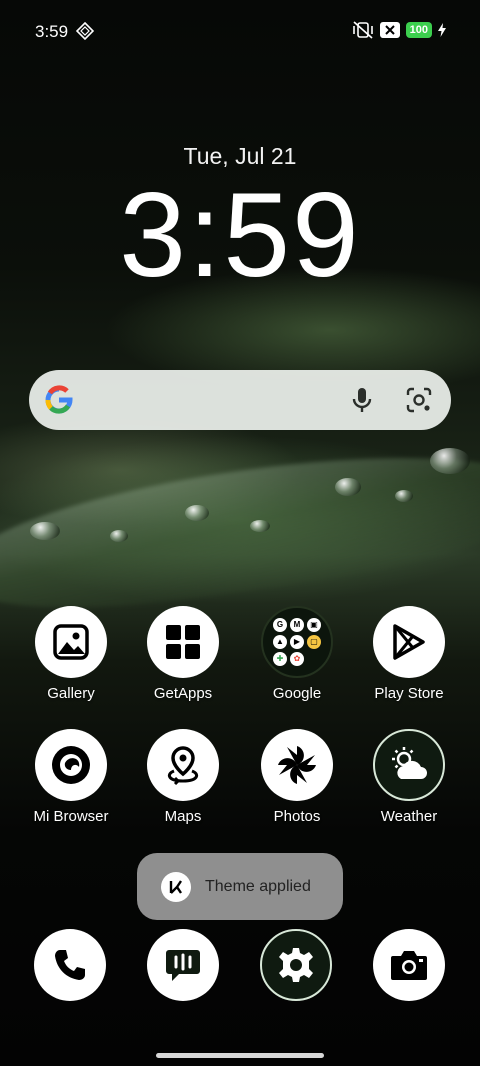 The height and width of the screenshot is (1066, 480). Describe the element at coordinates (409, 763) in the screenshot. I see `weather-icon` at that location.